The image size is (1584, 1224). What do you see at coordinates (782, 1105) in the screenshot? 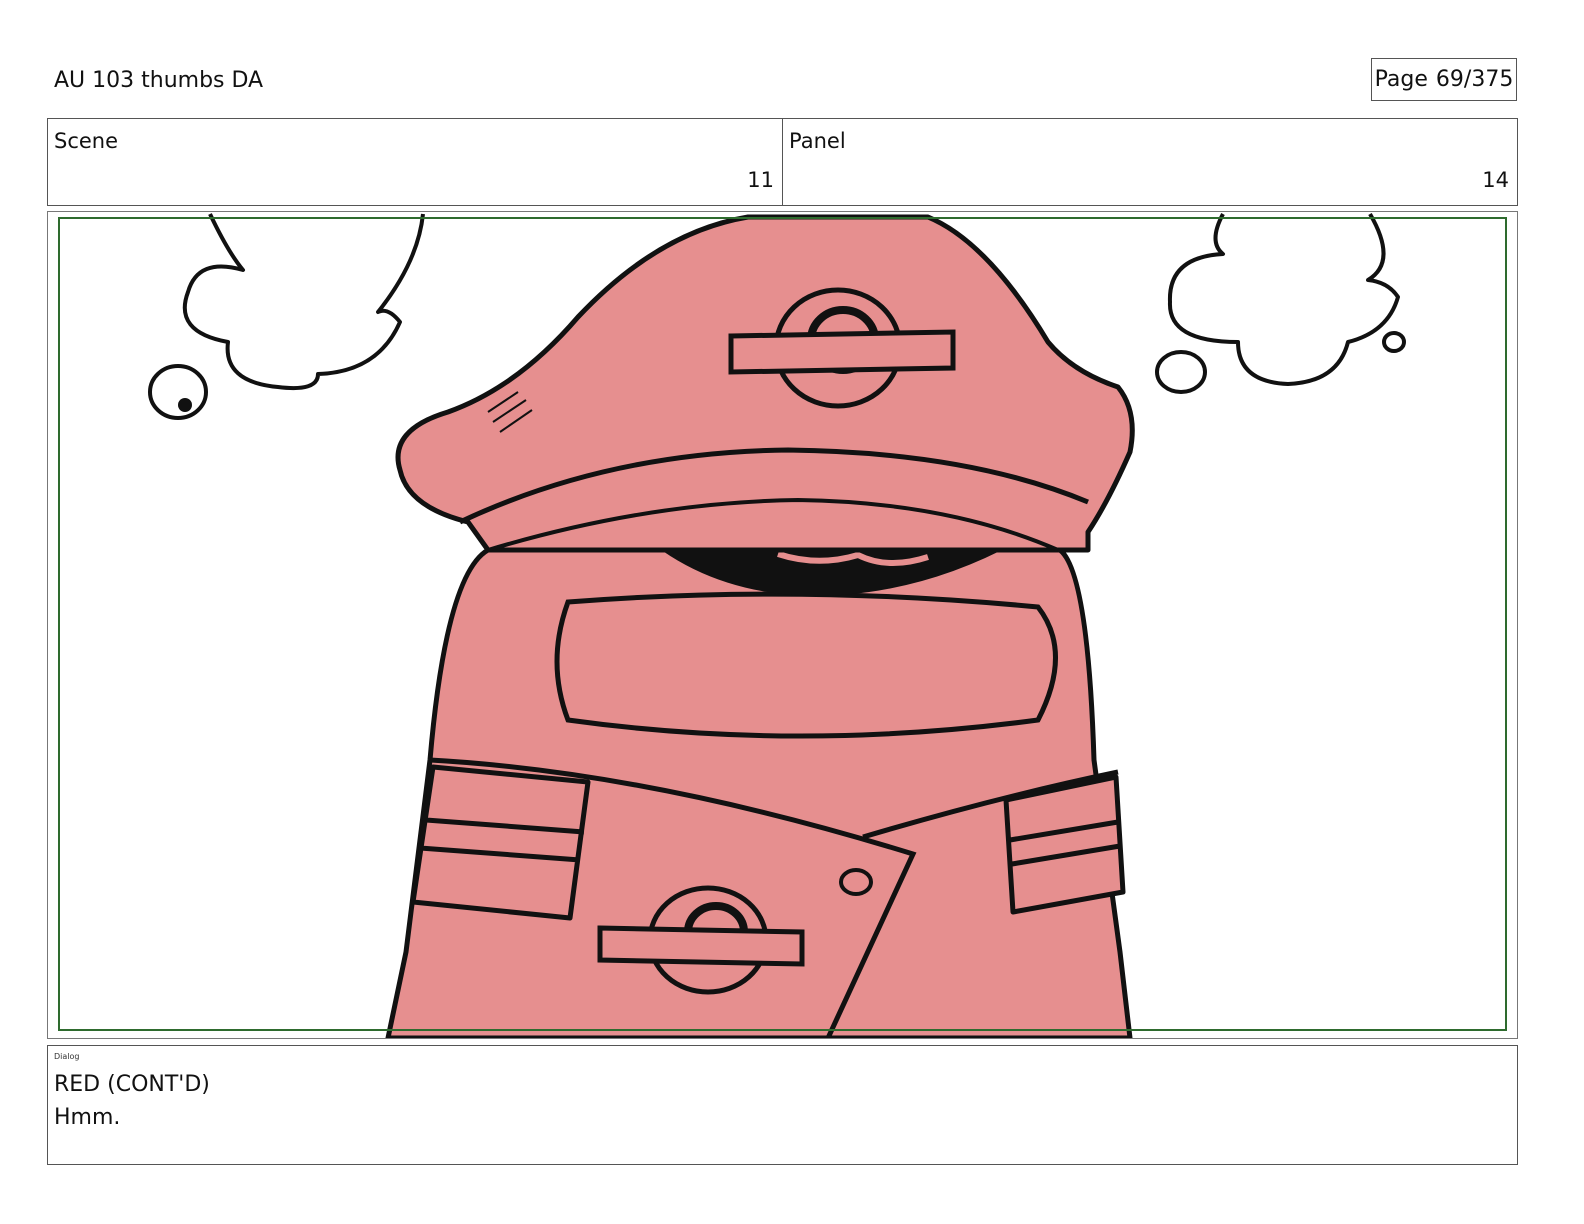
I see `dialog-box: Dialog RED (CONT'D) Hmm.` at bounding box center [782, 1105].